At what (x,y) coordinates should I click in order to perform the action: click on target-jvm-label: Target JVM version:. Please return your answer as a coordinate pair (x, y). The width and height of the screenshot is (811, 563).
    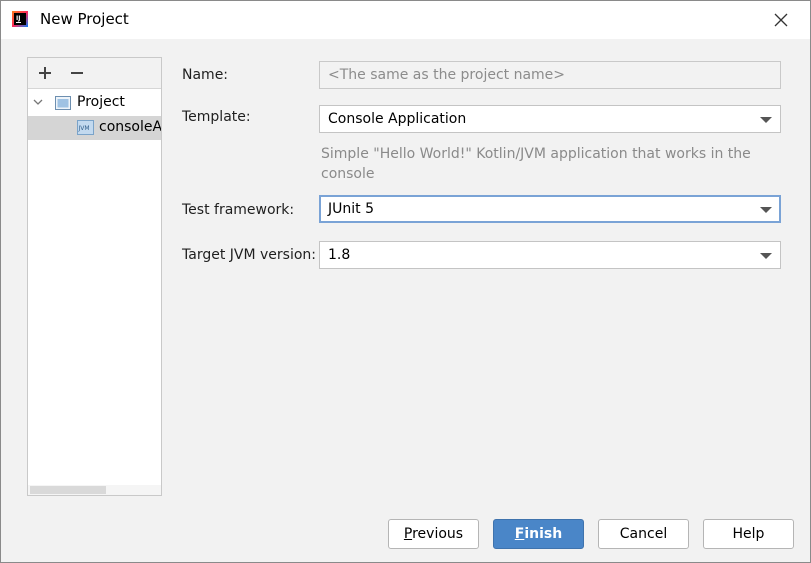
    Looking at the image, I should click on (249, 255).